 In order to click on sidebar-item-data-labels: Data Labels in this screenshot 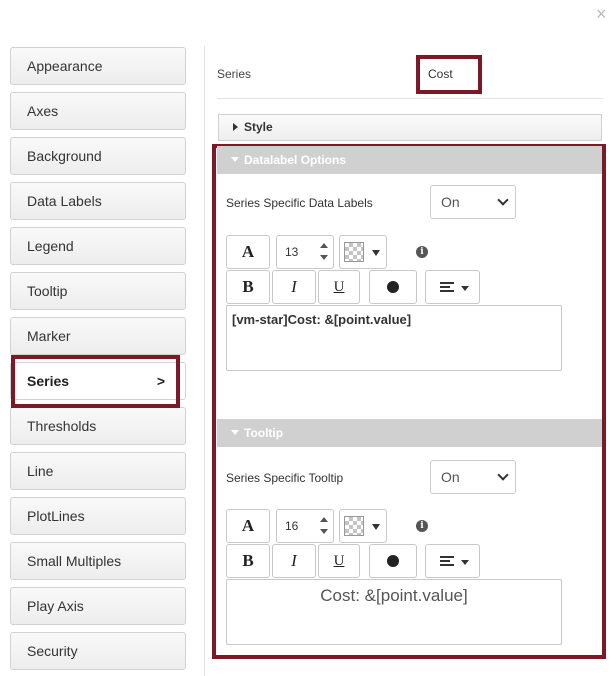, I will do `click(98, 201)`.